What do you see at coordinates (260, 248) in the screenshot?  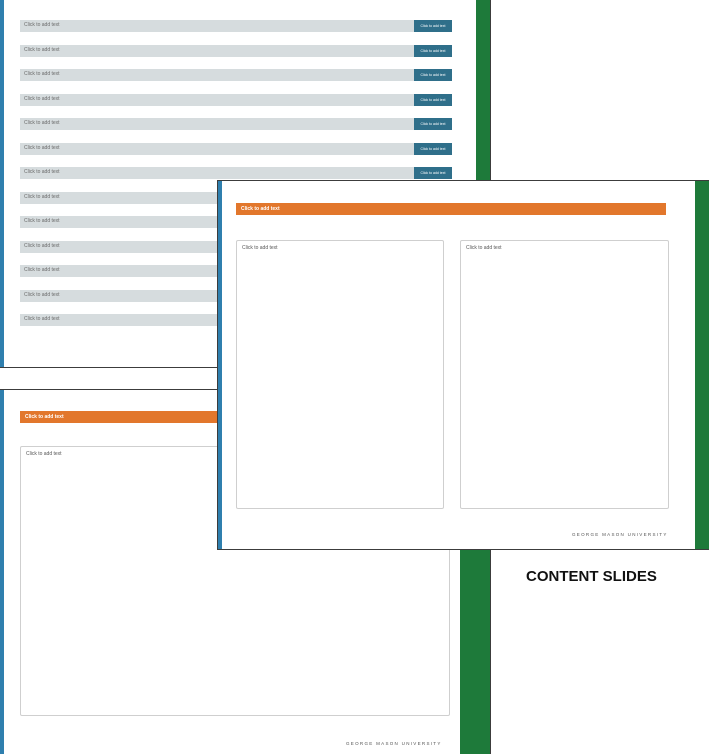 I see `left-column-placeholder-text: Click to add text` at bounding box center [260, 248].